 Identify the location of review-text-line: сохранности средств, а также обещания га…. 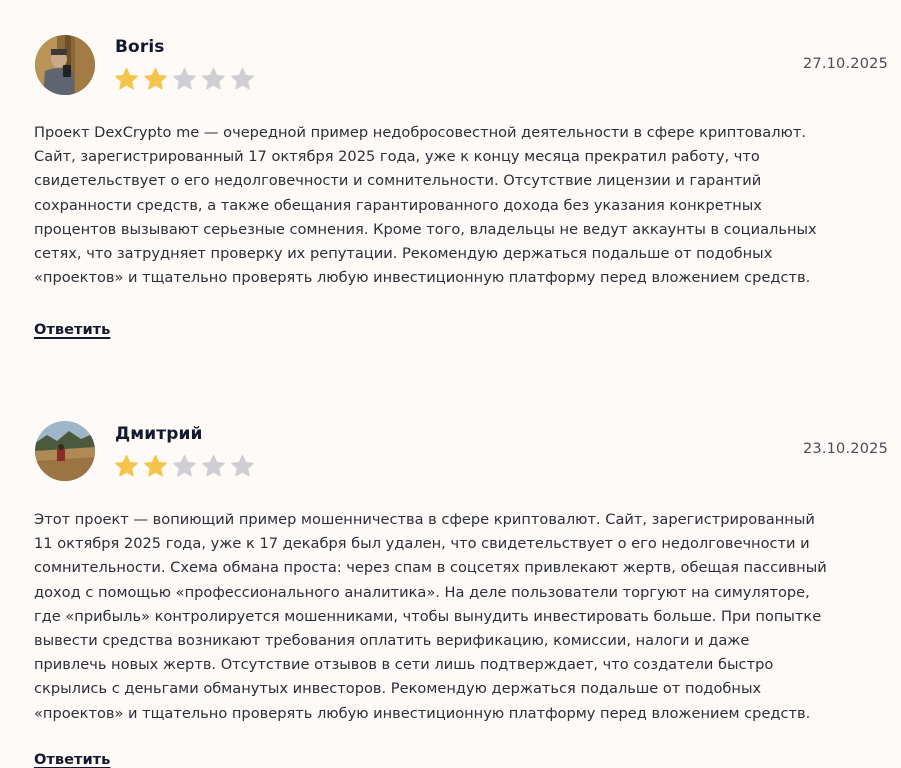
(398, 205).